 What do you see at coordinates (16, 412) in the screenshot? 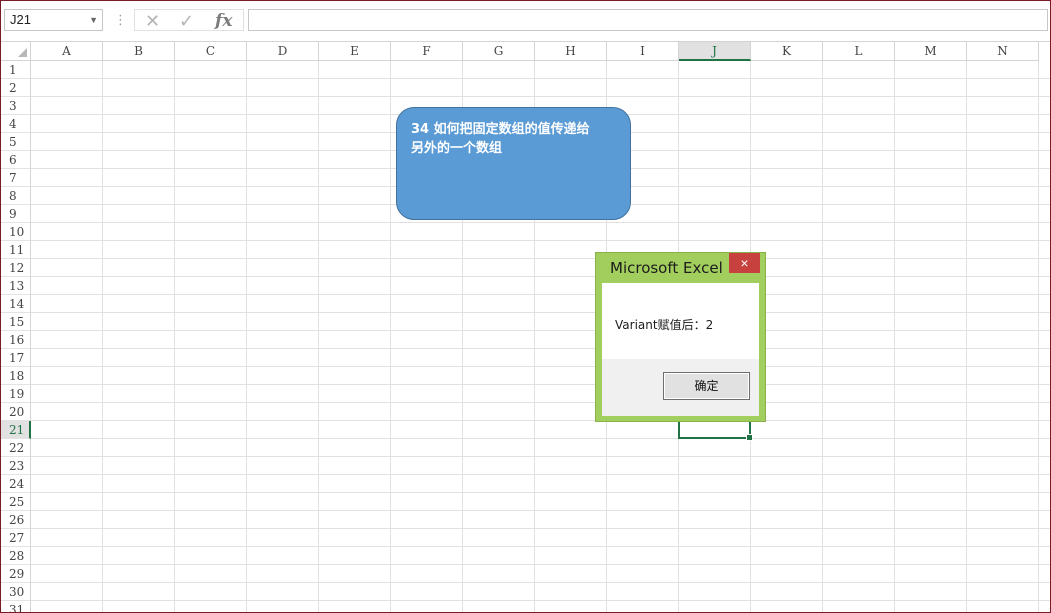
I see `row-header-20: 20` at bounding box center [16, 412].